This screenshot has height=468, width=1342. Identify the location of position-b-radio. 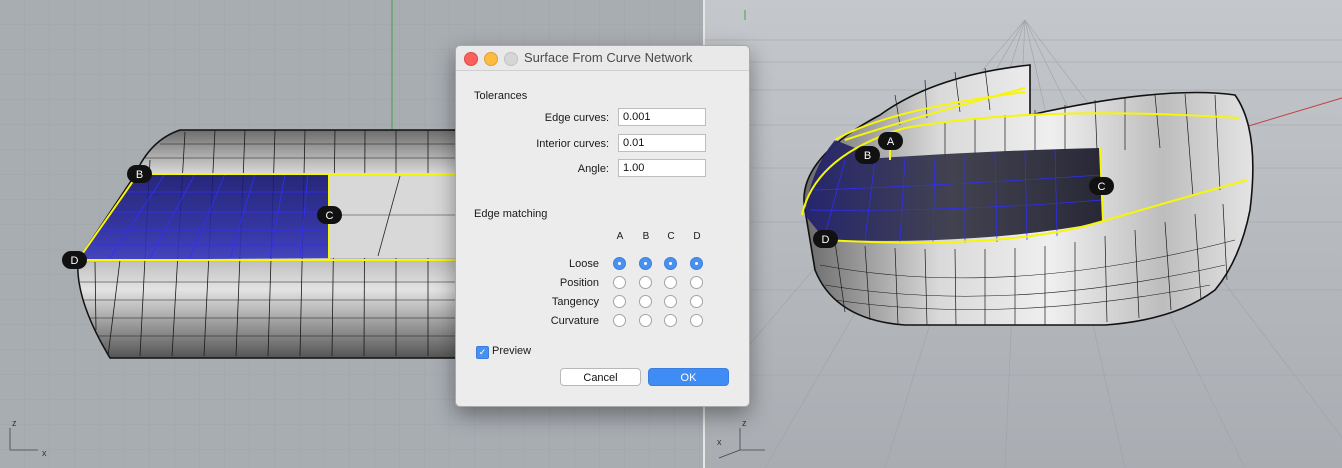
(645, 282).